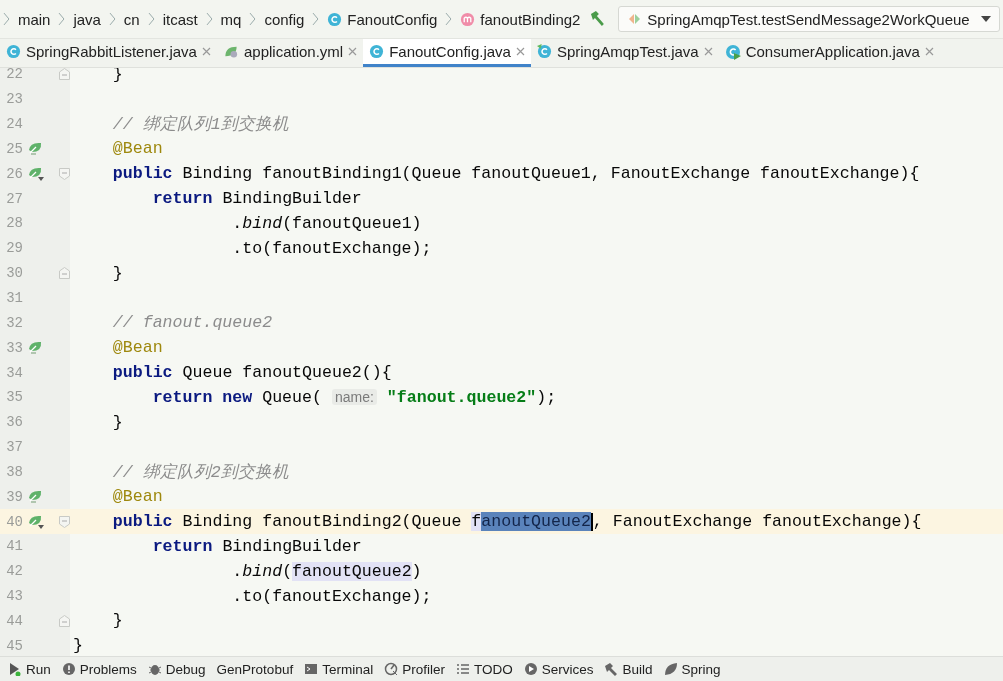 The width and height of the screenshot is (1003, 681). Describe the element at coordinates (562, 669) in the screenshot. I see `tool-window-button: Services` at that location.